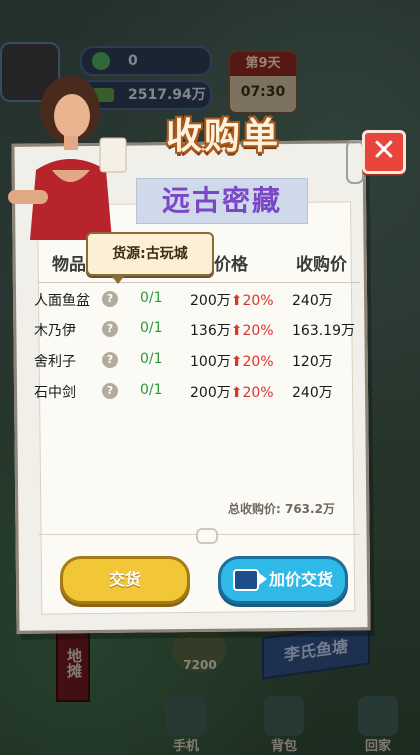  I want to click on header-buy-price: 收购价, so click(321, 265).